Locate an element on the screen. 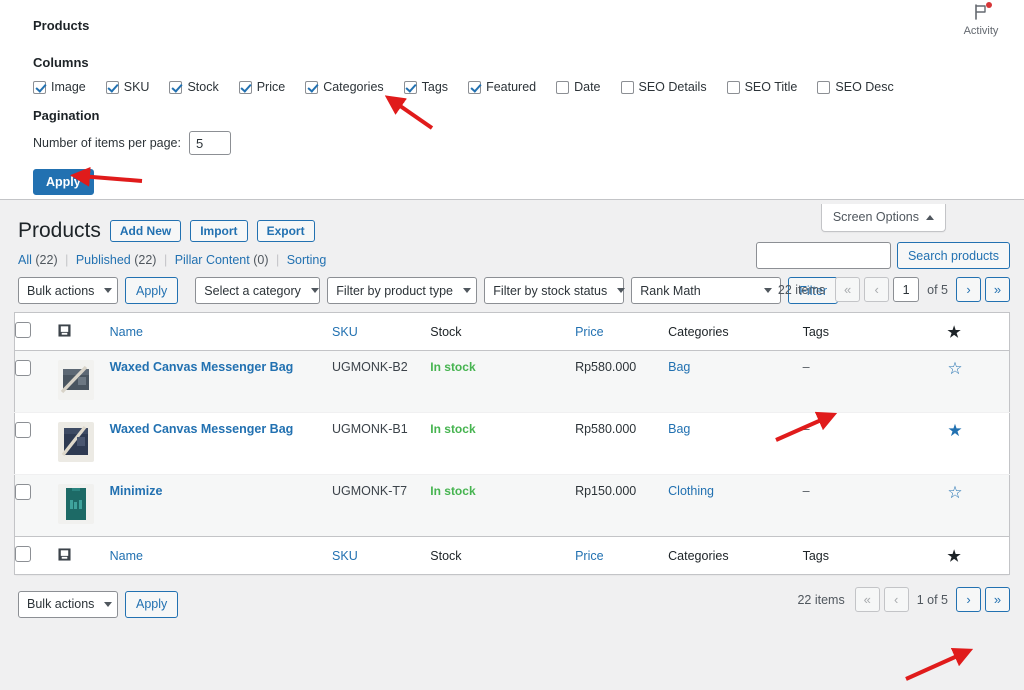  row-tags-cell: – is located at coordinates (806, 491).